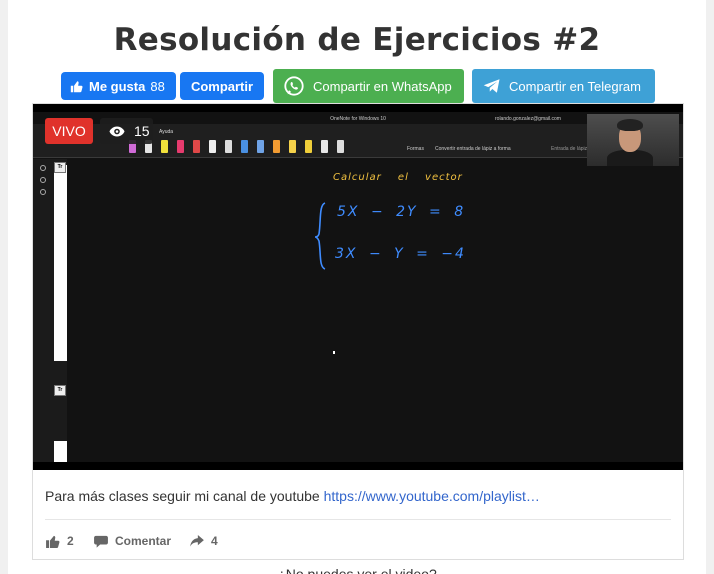 This screenshot has height=574, width=714. Describe the element at coordinates (358, 108) in the screenshot. I see `window-top-strip` at that location.